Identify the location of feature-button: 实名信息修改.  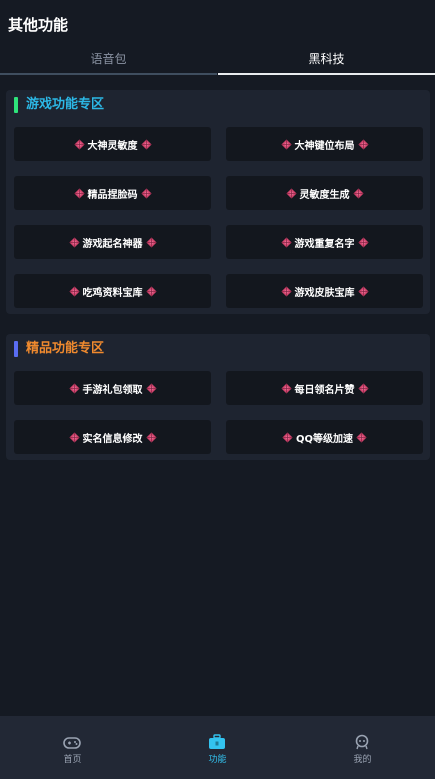
(112, 437).